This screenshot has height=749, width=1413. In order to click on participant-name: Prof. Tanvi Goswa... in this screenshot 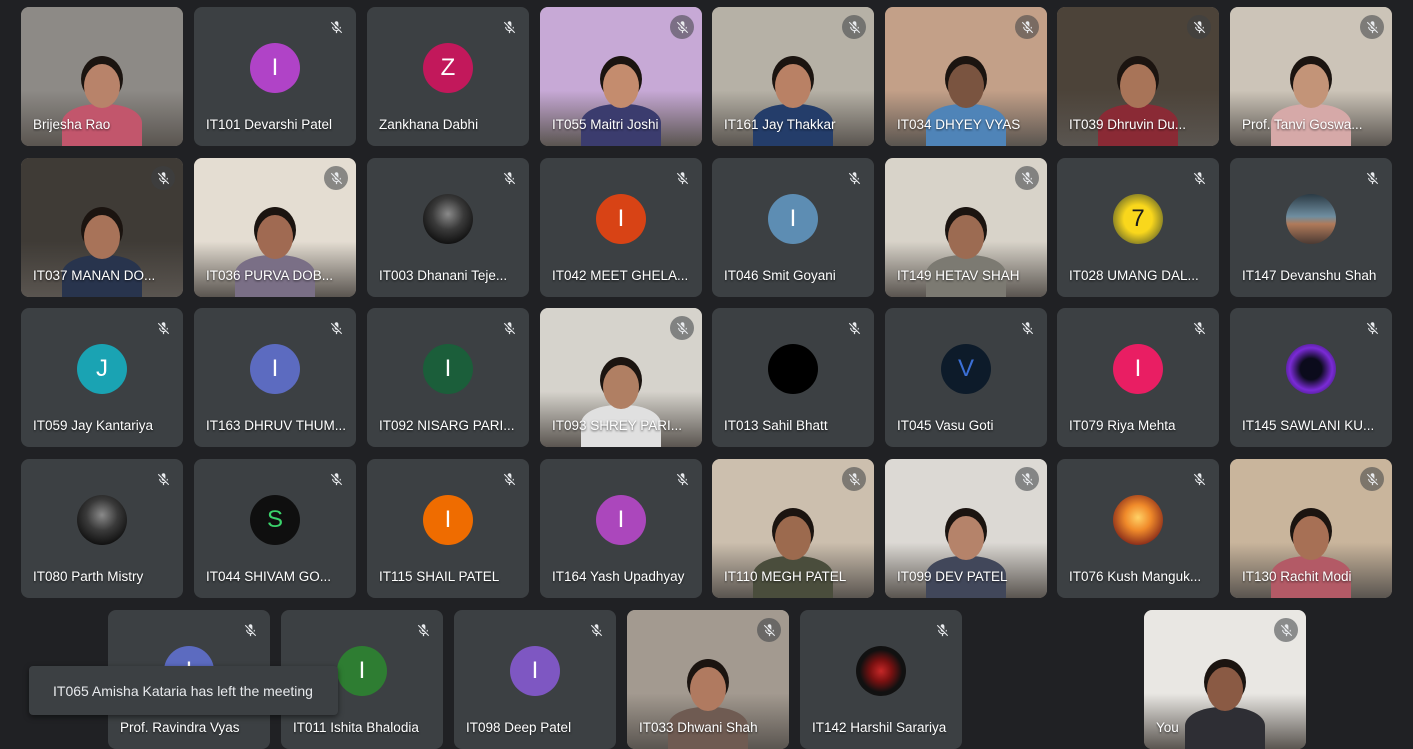, I will do `click(1302, 124)`.